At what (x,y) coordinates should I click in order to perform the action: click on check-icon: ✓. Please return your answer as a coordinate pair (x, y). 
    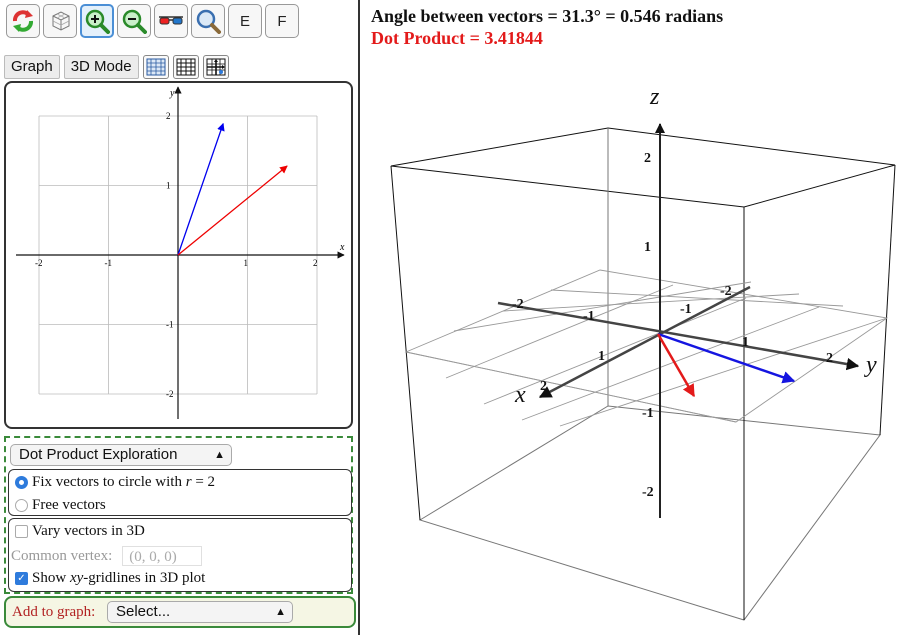
    Looking at the image, I should click on (21, 578).